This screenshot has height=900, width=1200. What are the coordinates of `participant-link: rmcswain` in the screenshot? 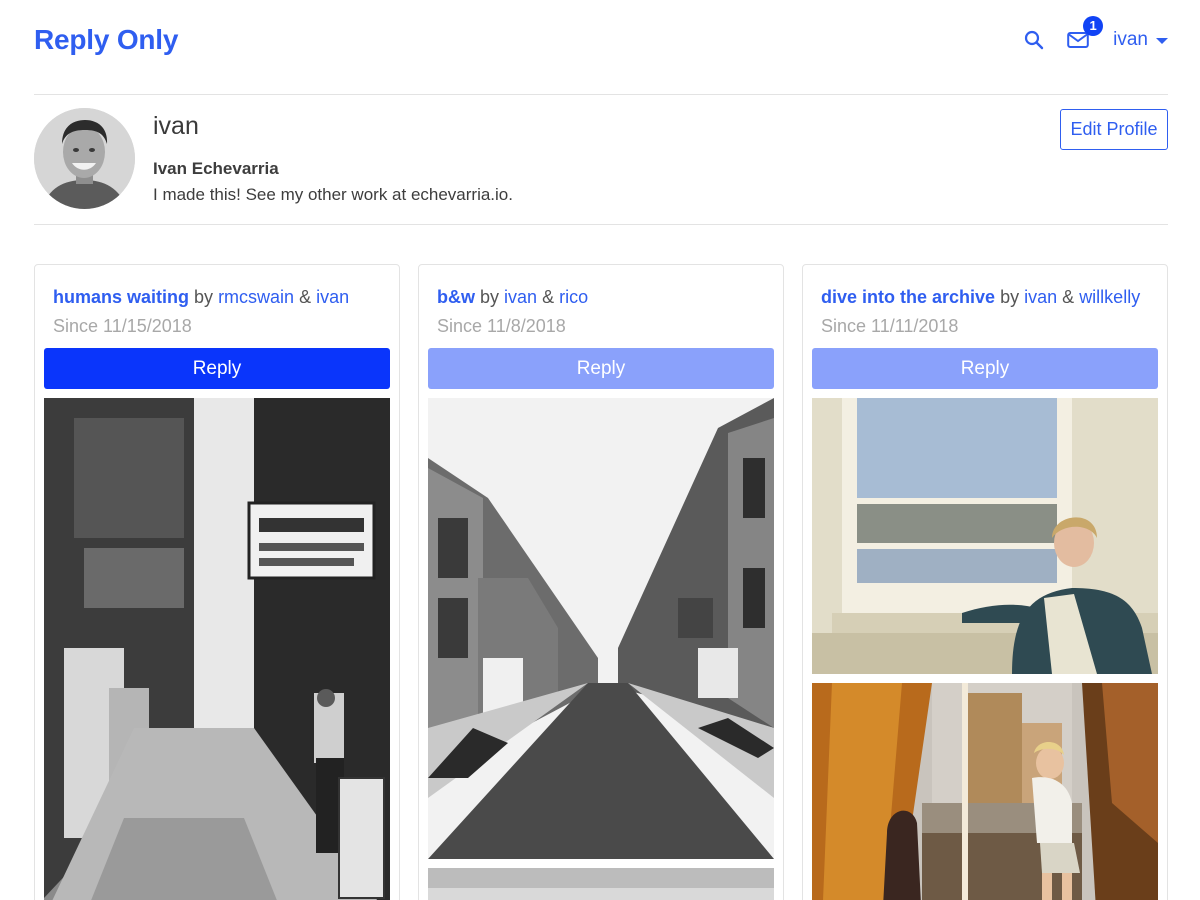 It's located at (256, 297).